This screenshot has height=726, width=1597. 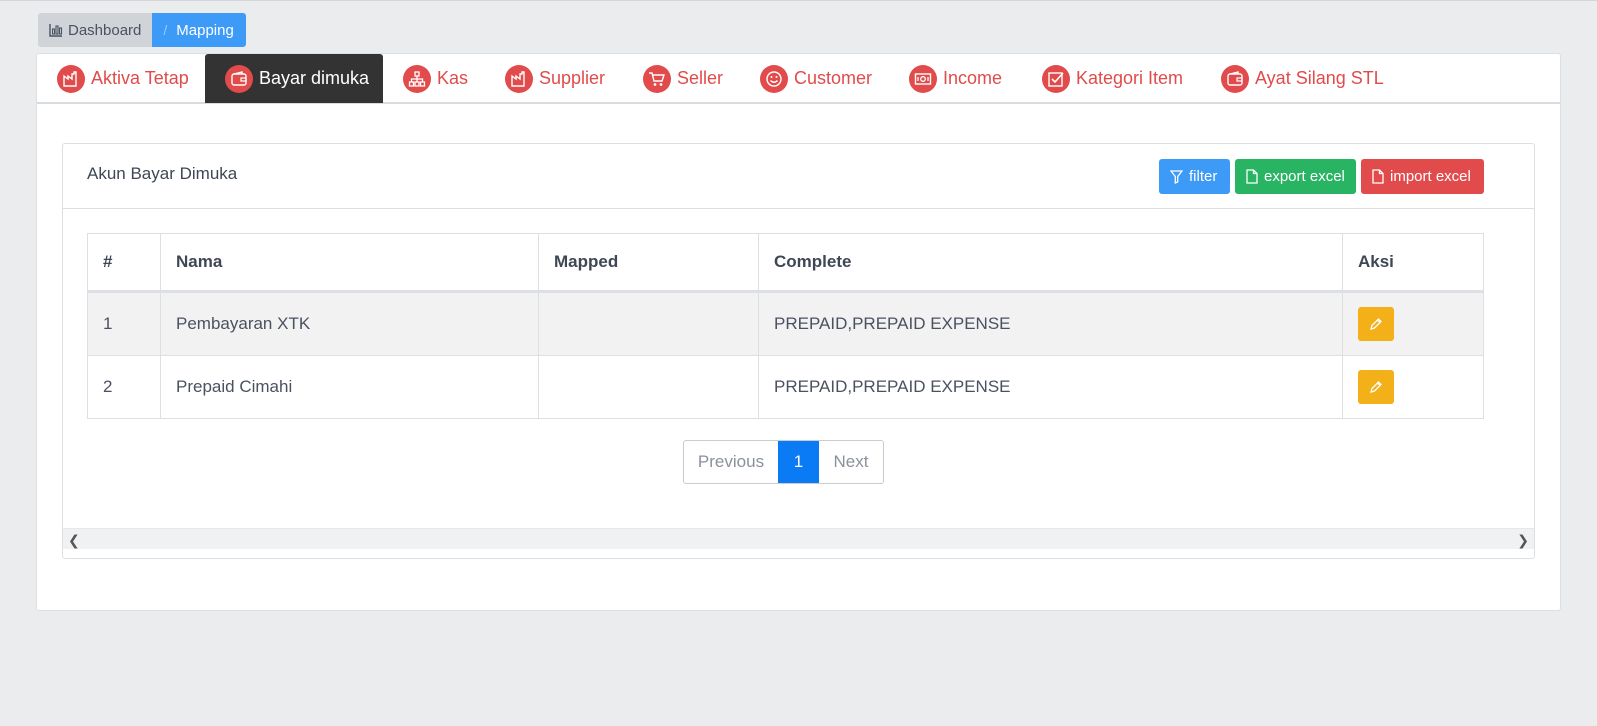 I want to click on tab-label: Customer, so click(x=833, y=78).